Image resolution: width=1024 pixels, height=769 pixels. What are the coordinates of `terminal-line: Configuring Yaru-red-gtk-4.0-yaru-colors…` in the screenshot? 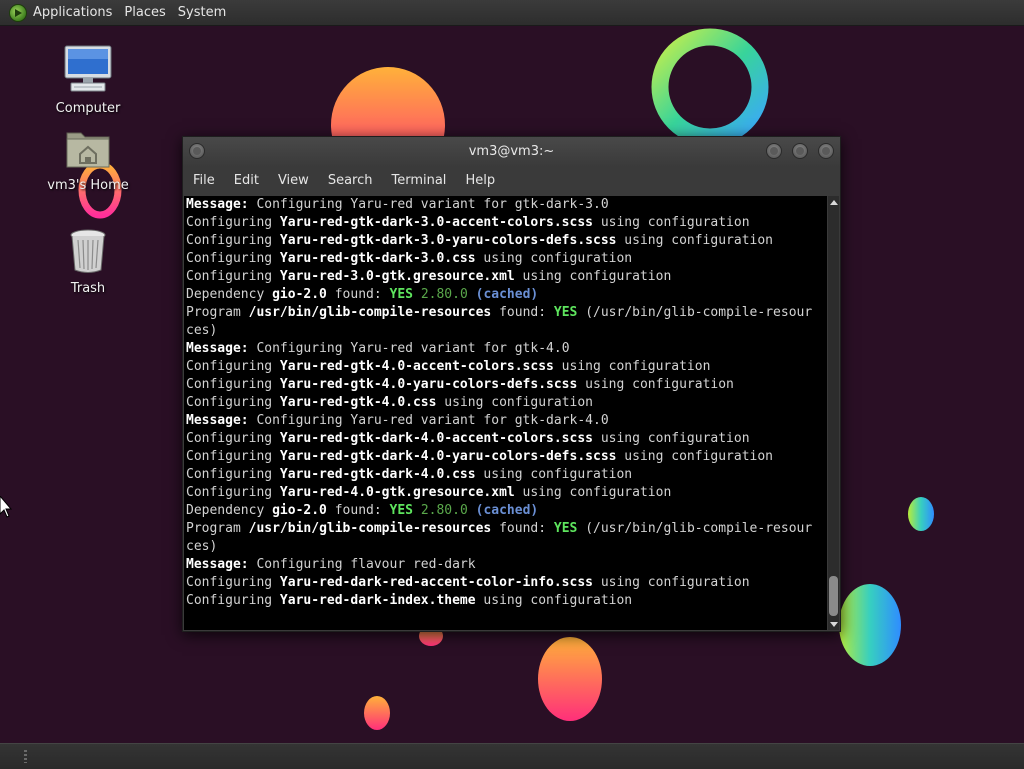 It's located at (505, 385).